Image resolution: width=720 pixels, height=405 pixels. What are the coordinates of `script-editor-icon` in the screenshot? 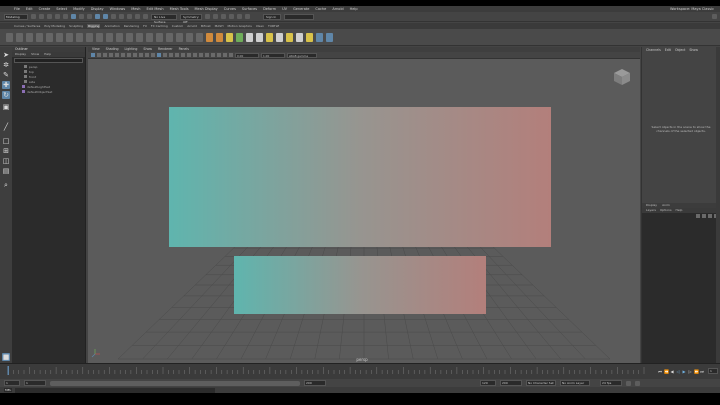 It's located at (289, 37).